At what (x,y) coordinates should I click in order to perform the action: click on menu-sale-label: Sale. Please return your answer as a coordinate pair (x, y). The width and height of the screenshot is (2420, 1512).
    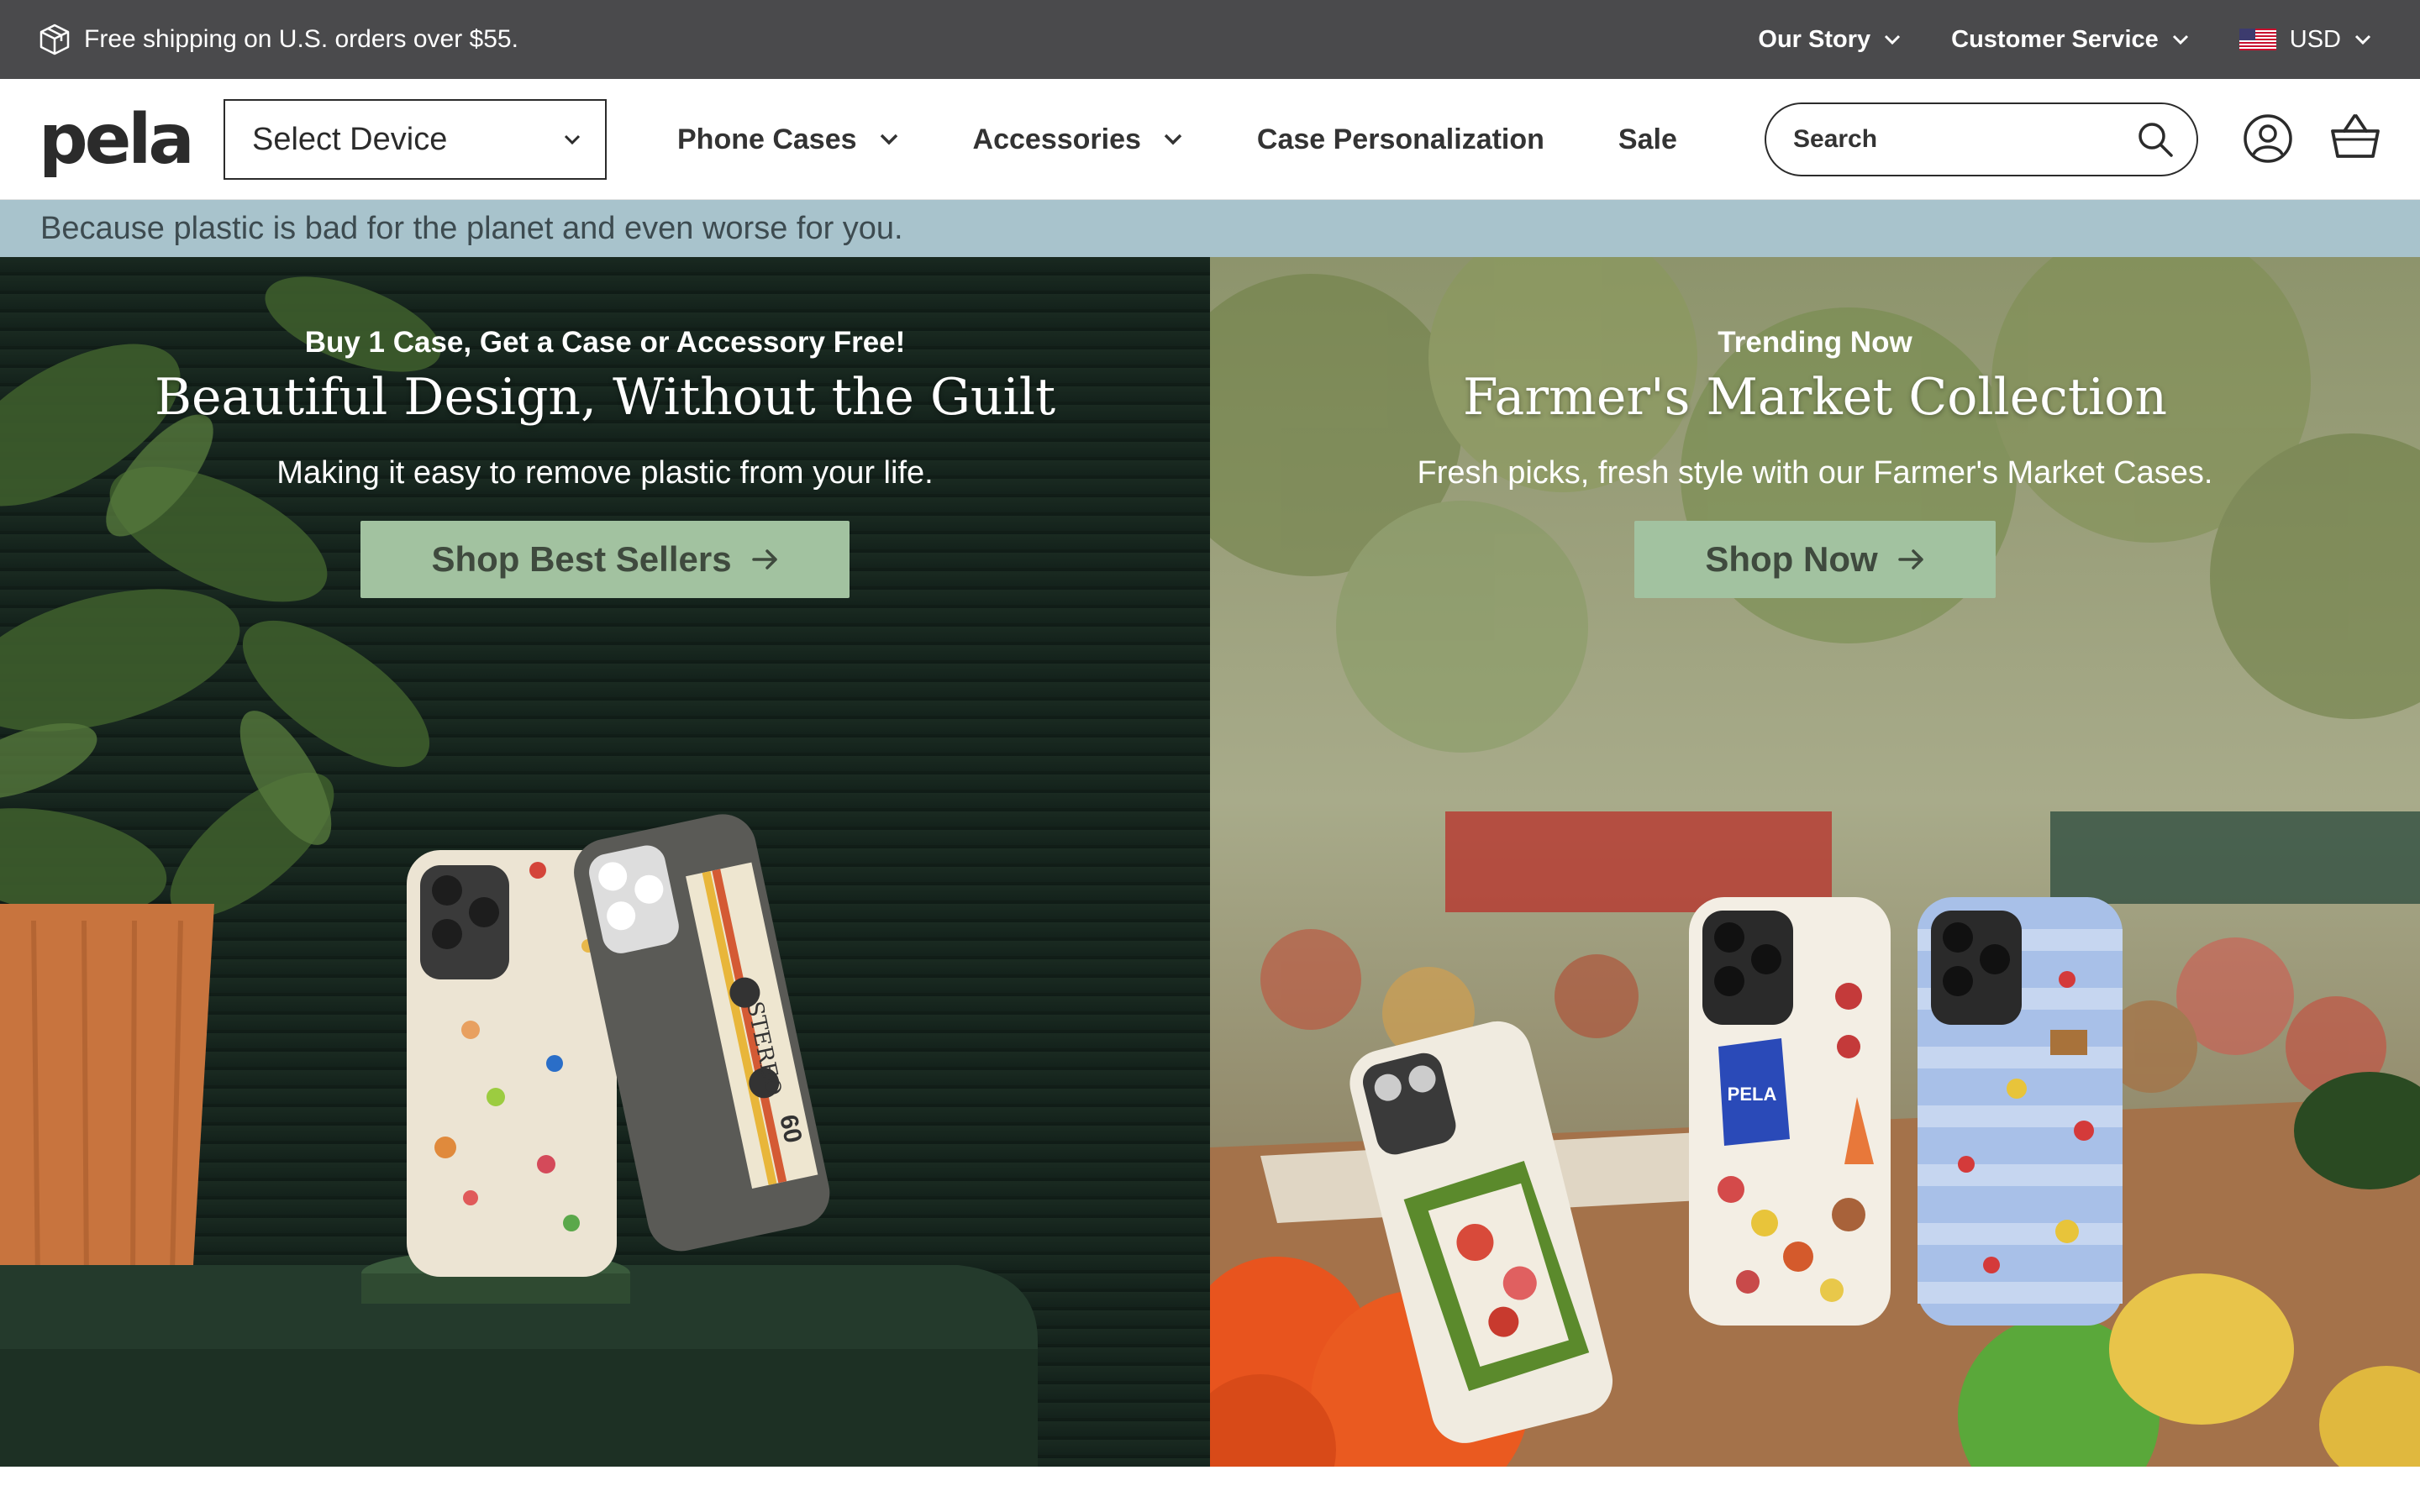
    Looking at the image, I should click on (1648, 139).